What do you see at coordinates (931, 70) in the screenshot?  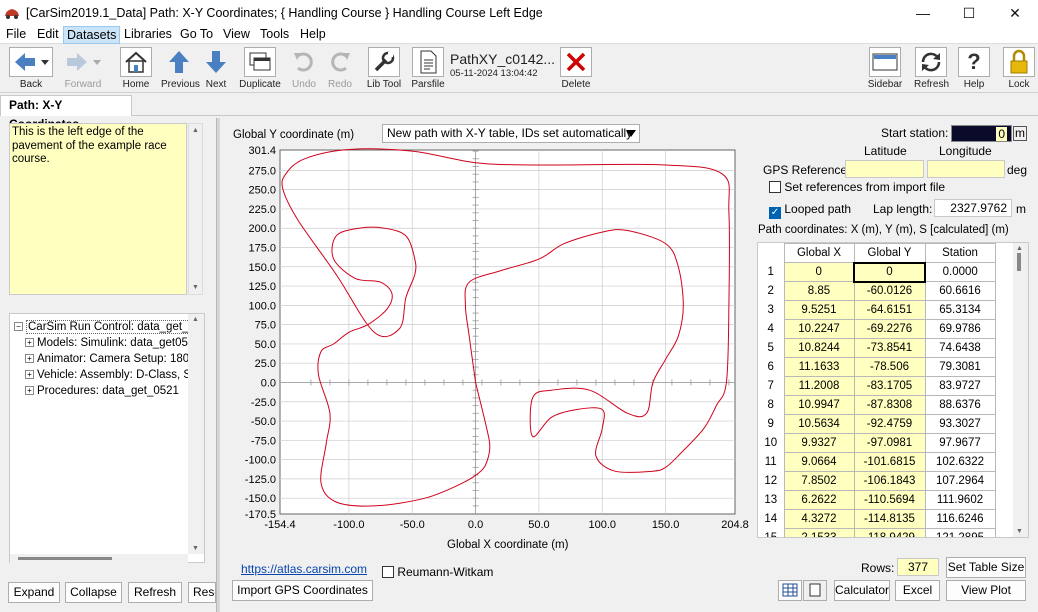 I see `refresh-toolbar-button: Refresh` at bounding box center [931, 70].